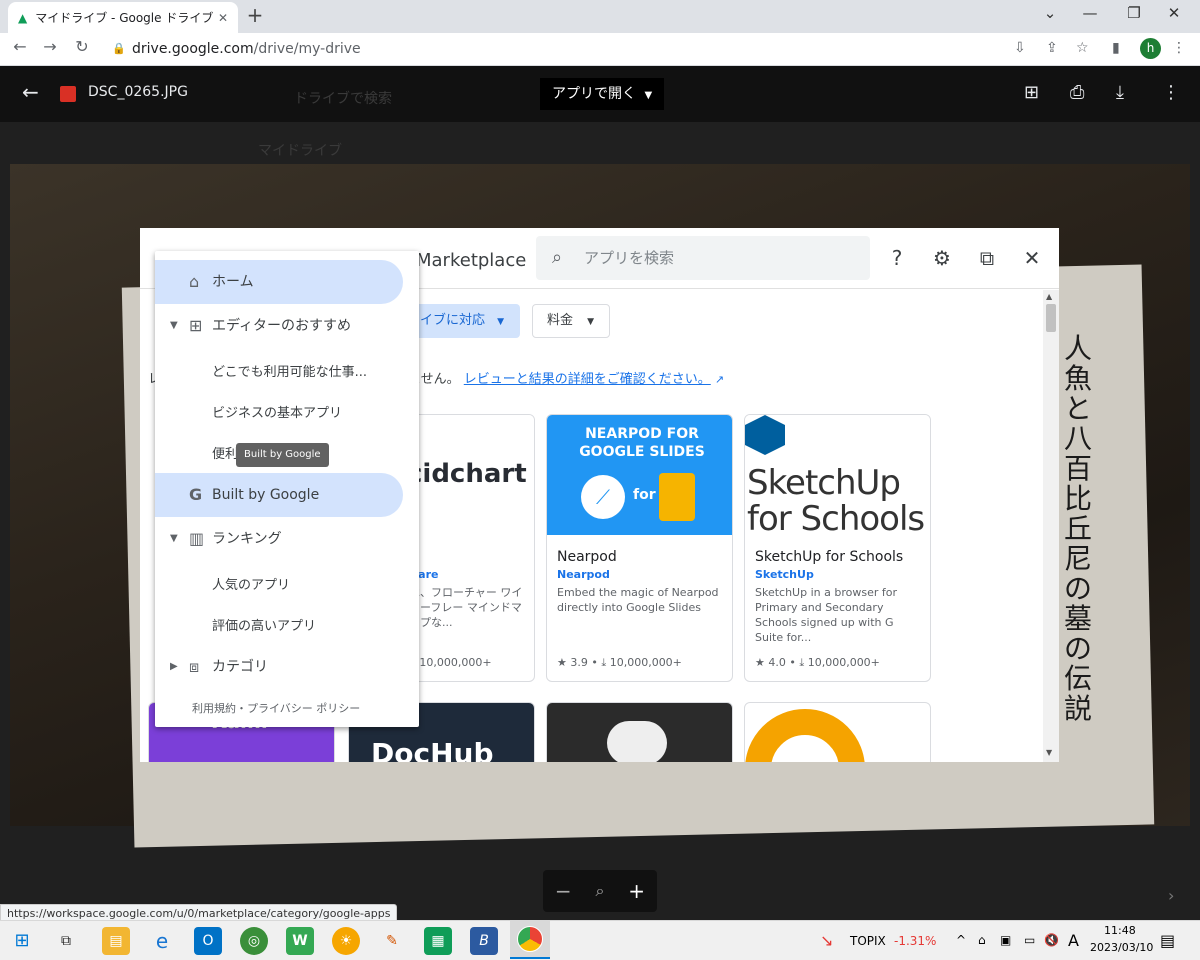 The width and height of the screenshot is (1200, 960). Describe the element at coordinates (1049, 296) in the screenshot. I see `scroll-up-icon: ▲` at that location.